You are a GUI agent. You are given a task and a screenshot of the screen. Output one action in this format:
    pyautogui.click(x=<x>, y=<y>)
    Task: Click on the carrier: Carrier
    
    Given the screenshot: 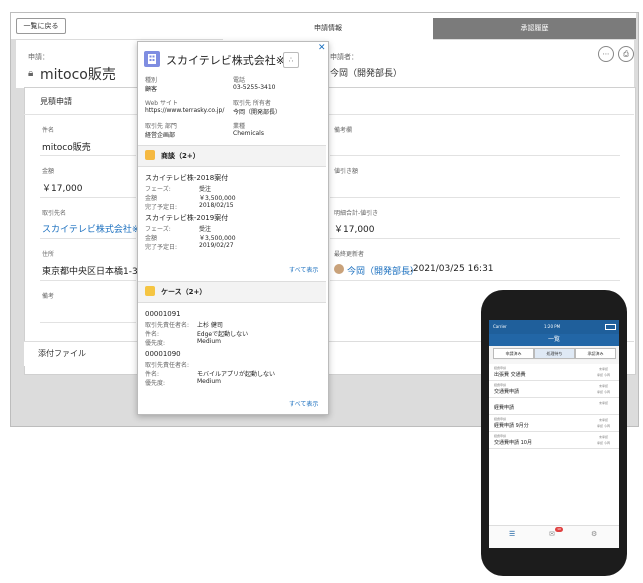 What is the action you would take?
    pyautogui.click(x=500, y=326)
    